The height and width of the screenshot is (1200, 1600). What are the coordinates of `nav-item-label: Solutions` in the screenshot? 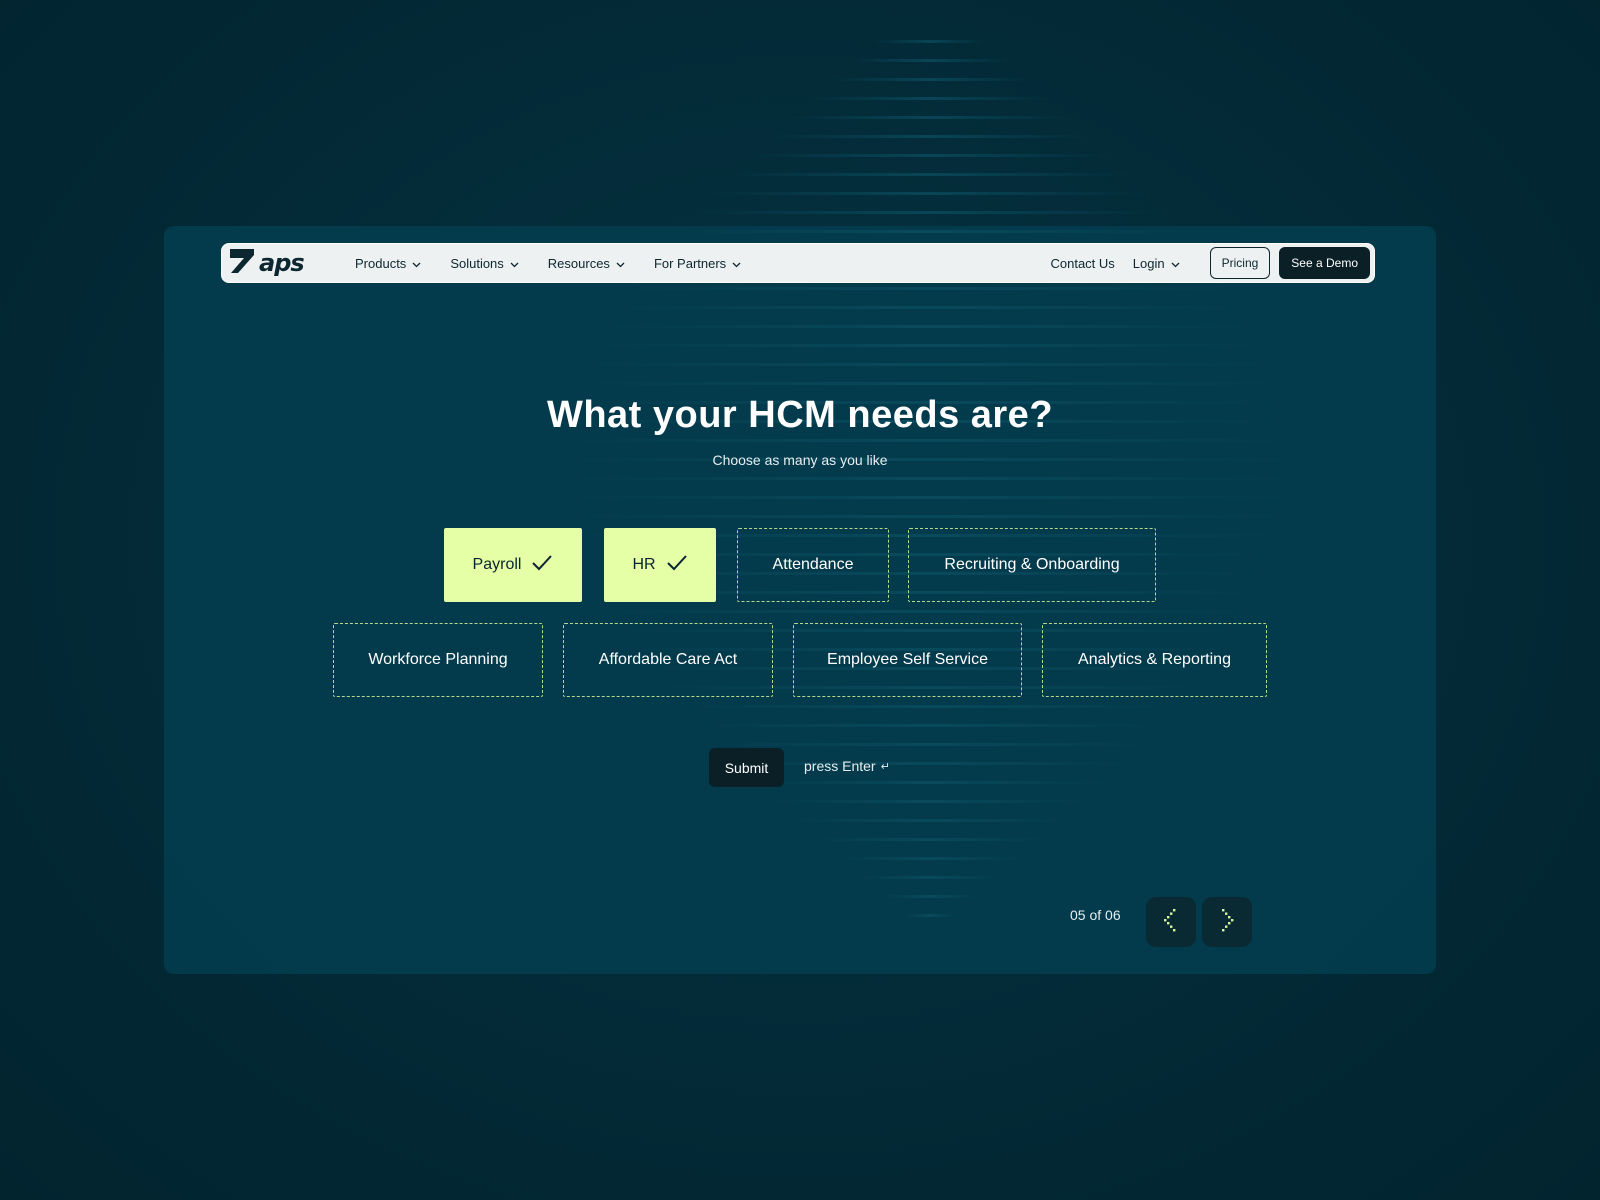 It's located at (477, 263).